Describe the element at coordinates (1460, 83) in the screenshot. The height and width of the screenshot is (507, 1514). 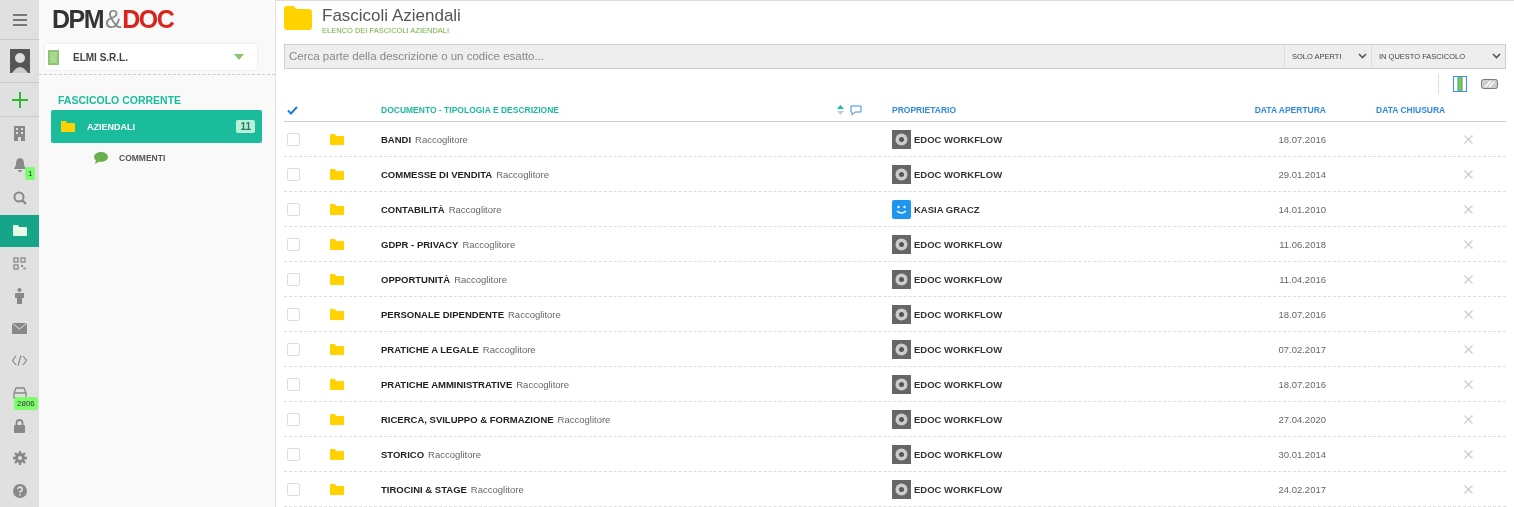
I see `columns-icon` at that location.